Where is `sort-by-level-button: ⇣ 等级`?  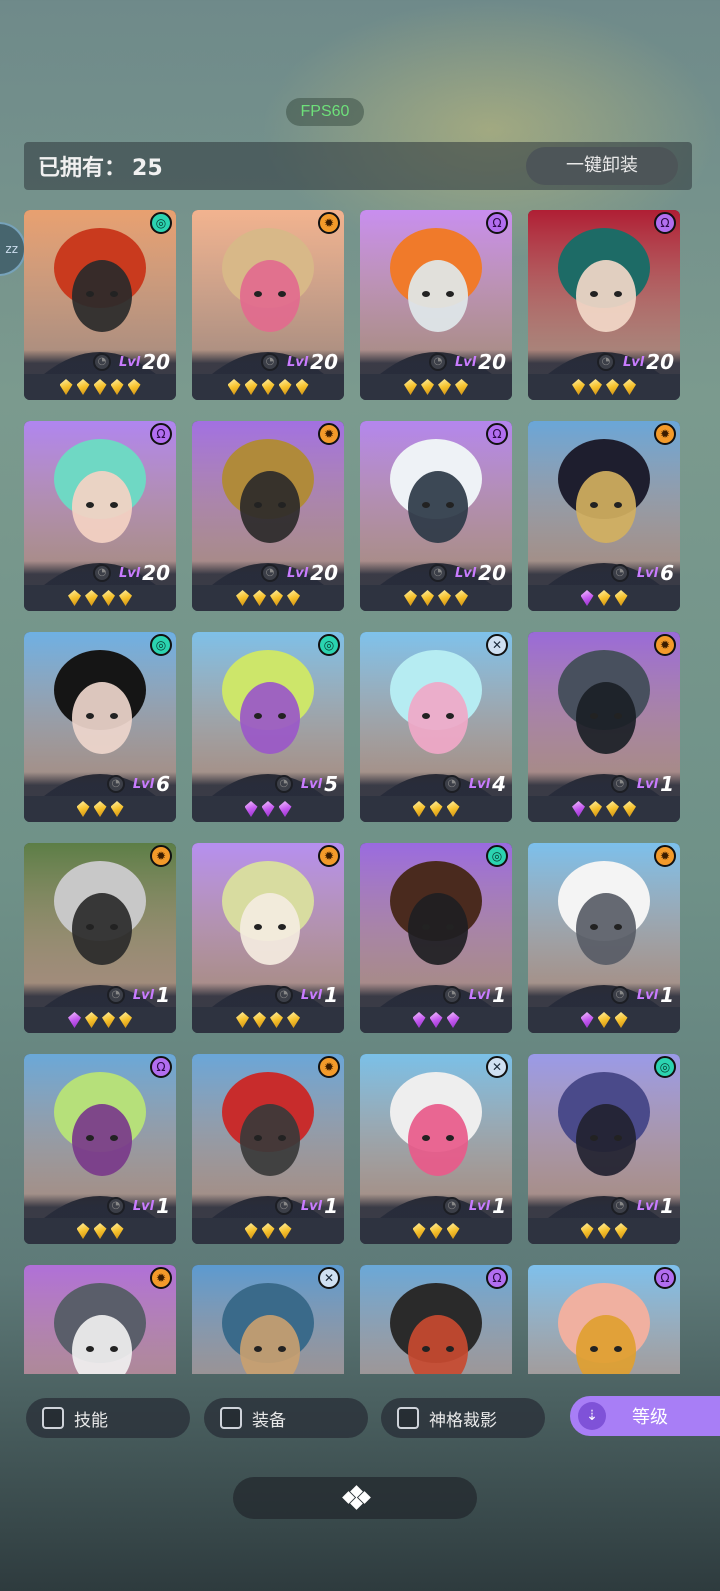 sort-by-level-button: ⇣ 等级 is located at coordinates (645, 1416).